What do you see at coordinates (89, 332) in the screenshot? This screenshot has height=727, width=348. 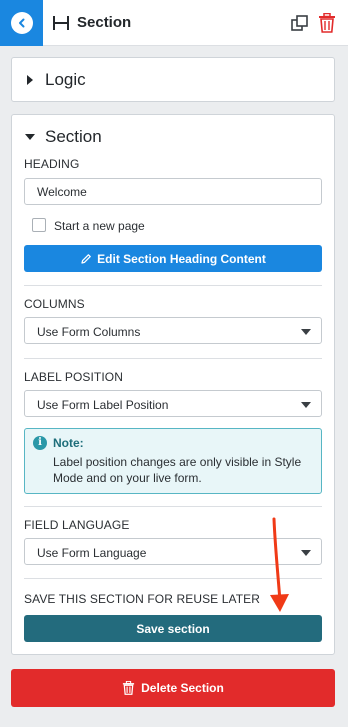 I see `columns-value: Use Form Columns` at bounding box center [89, 332].